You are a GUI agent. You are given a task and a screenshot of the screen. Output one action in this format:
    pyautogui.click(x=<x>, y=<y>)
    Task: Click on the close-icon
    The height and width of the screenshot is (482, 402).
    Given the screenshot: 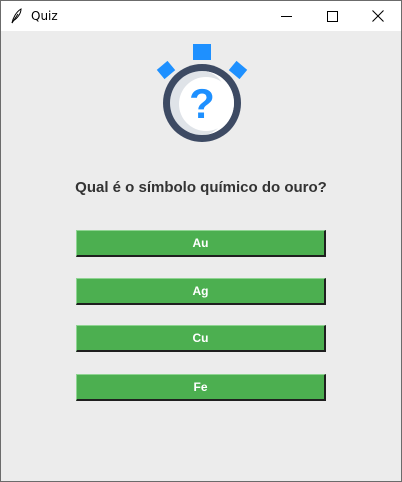 What is the action you would take?
    pyautogui.click(x=378, y=16)
    